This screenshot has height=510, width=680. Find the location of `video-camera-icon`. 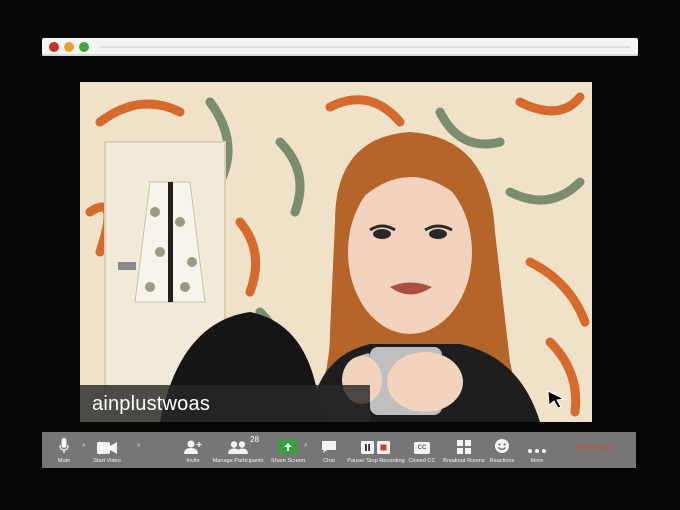

video-camera-icon is located at coordinates (107, 448).